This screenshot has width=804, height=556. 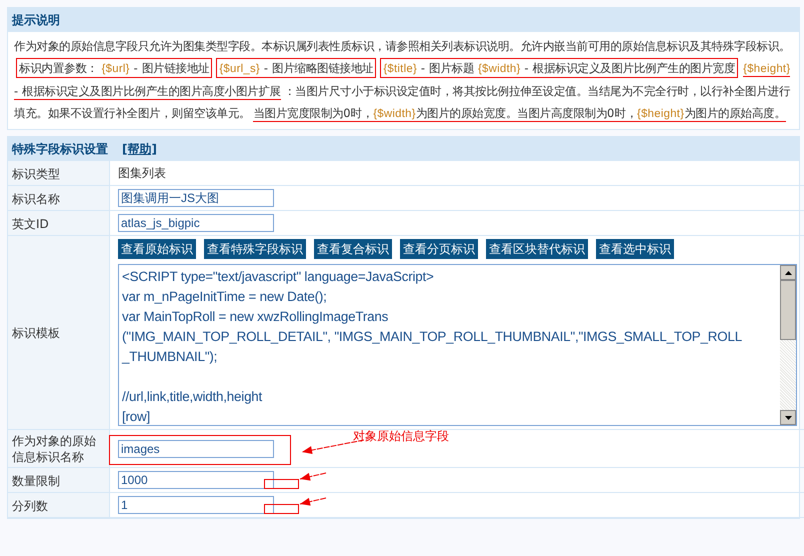 What do you see at coordinates (196, 480) in the screenshot?
I see `text-input: 1000` at bounding box center [196, 480].